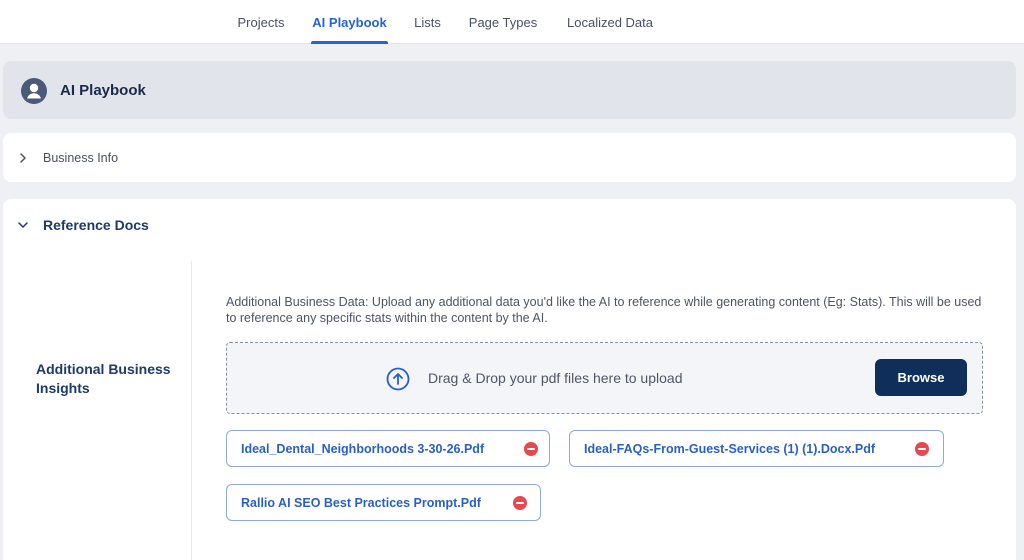 This screenshot has height=560, width=1024. I want to click on page-header: AI Playbook, so click(509, 90).